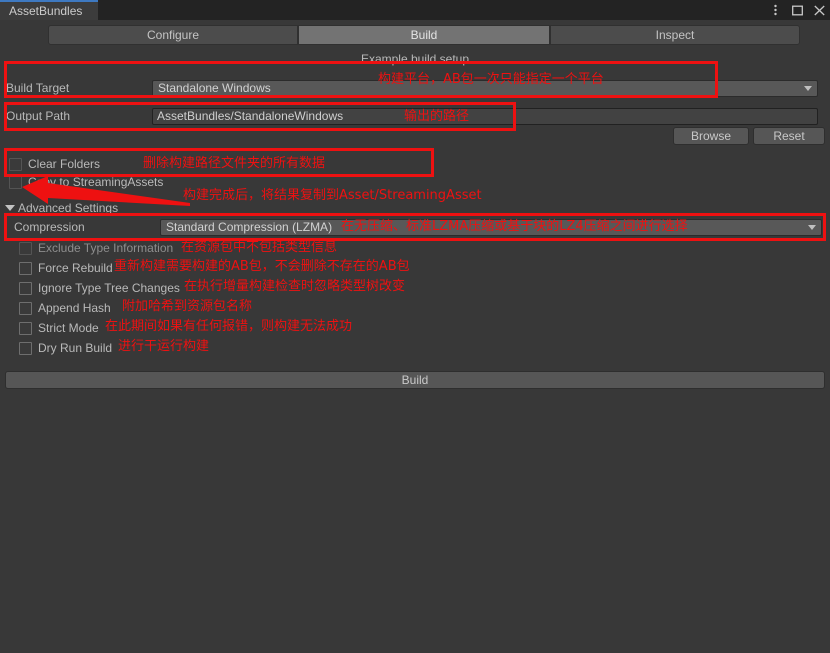  I want to click on compression-value: Standard Compression (LZMA), so click(249, 227).